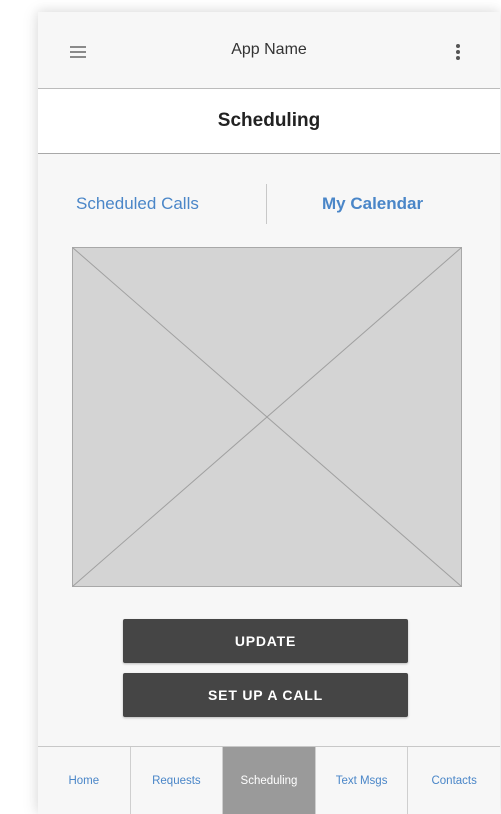 This screenshot has height=814, width=501. What do you see at coordinates (265, 695) in the screenshot?
I see `set-up-call-button: SET UP A CALL` at bounding box center [265, 695].